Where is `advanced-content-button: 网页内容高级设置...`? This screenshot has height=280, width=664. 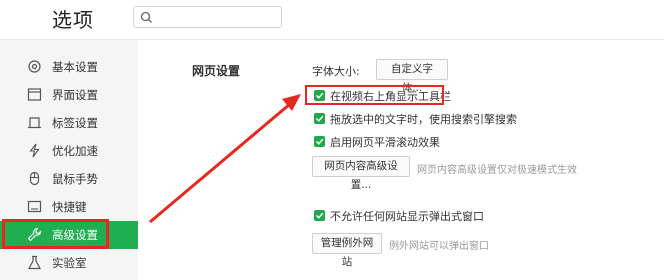
advanced-content-button: 网页内容高级设置... is located at coordinates (361, 173).